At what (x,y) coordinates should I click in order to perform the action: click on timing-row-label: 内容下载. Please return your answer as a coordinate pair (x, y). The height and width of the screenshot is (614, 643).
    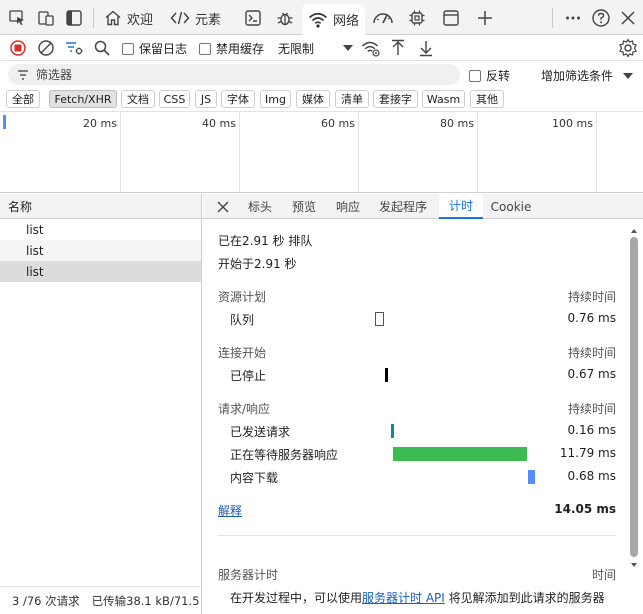
    Looking at the image, I should click on (254, 478).